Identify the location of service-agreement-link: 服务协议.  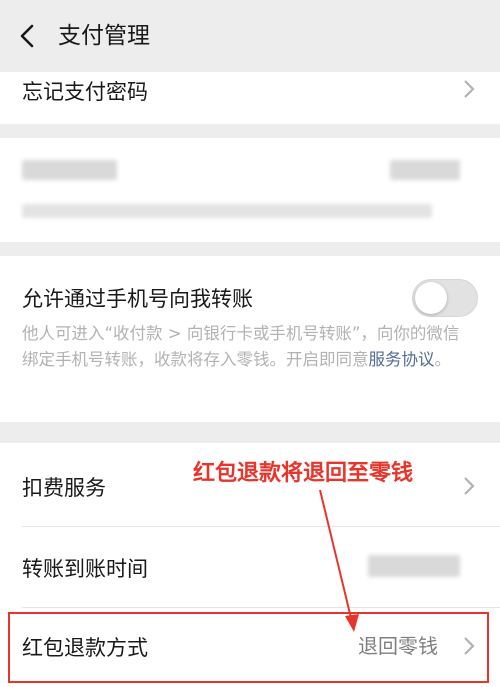
(402, 359).